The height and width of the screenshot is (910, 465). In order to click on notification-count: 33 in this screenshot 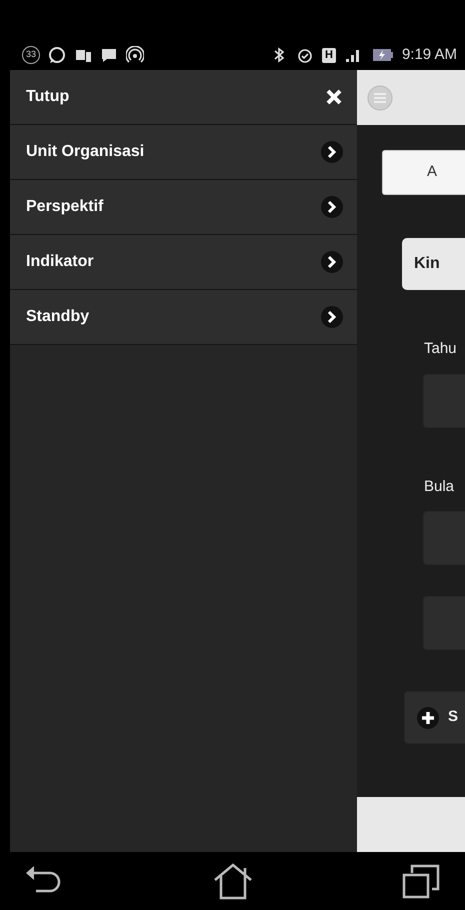, I will do `click(31, 55)`.